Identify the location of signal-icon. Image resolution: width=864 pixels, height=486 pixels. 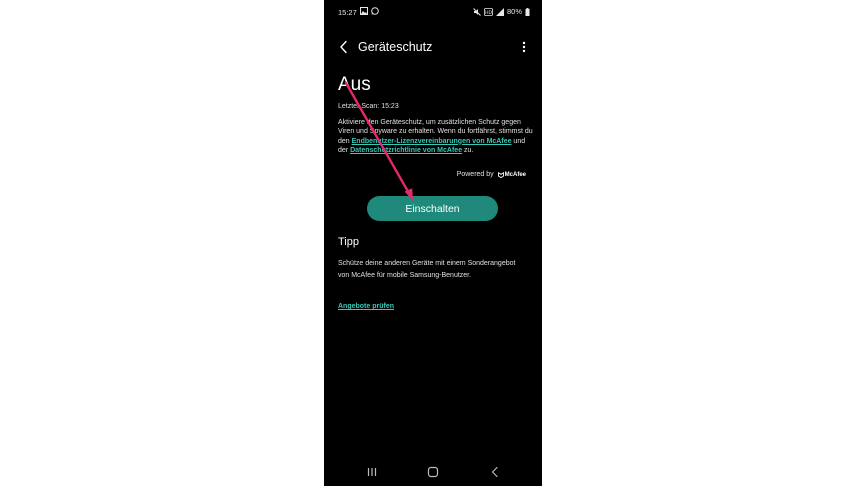
(499, 11).